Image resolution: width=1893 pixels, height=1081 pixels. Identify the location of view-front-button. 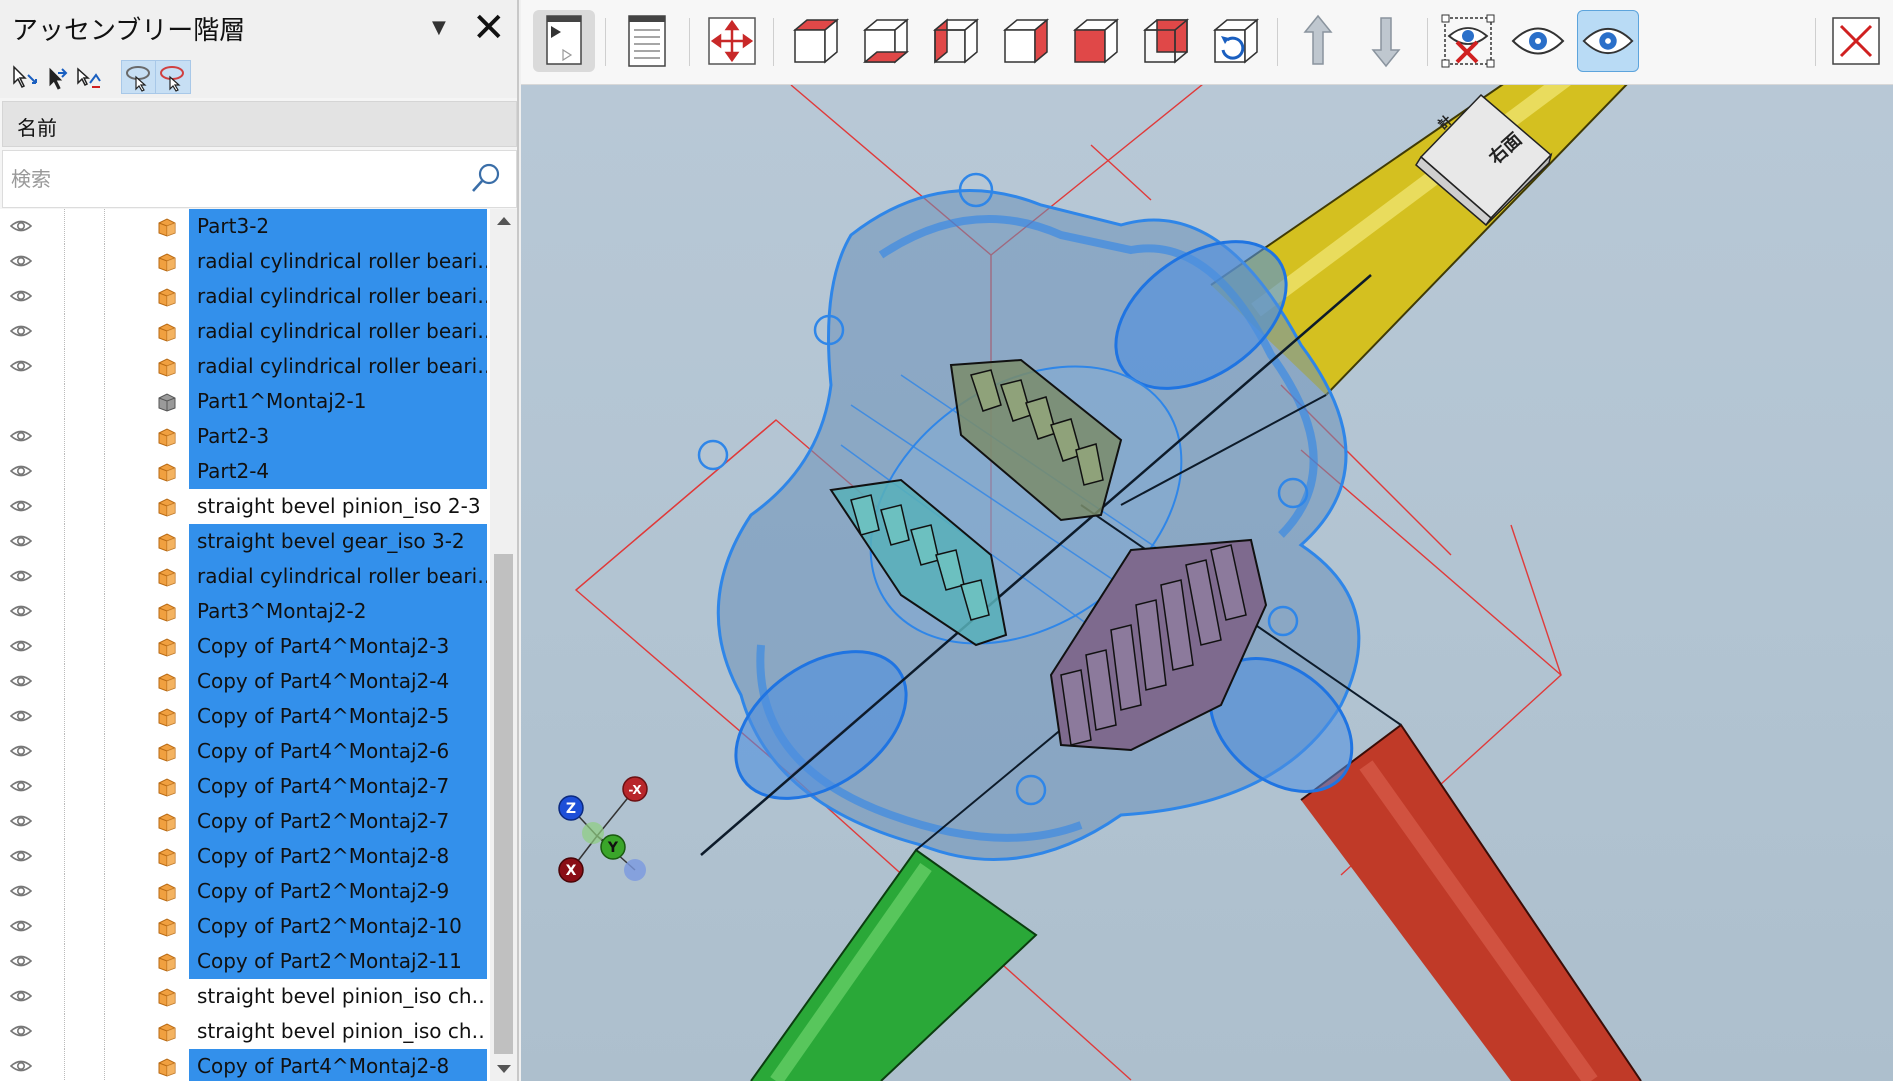
(816, 41).